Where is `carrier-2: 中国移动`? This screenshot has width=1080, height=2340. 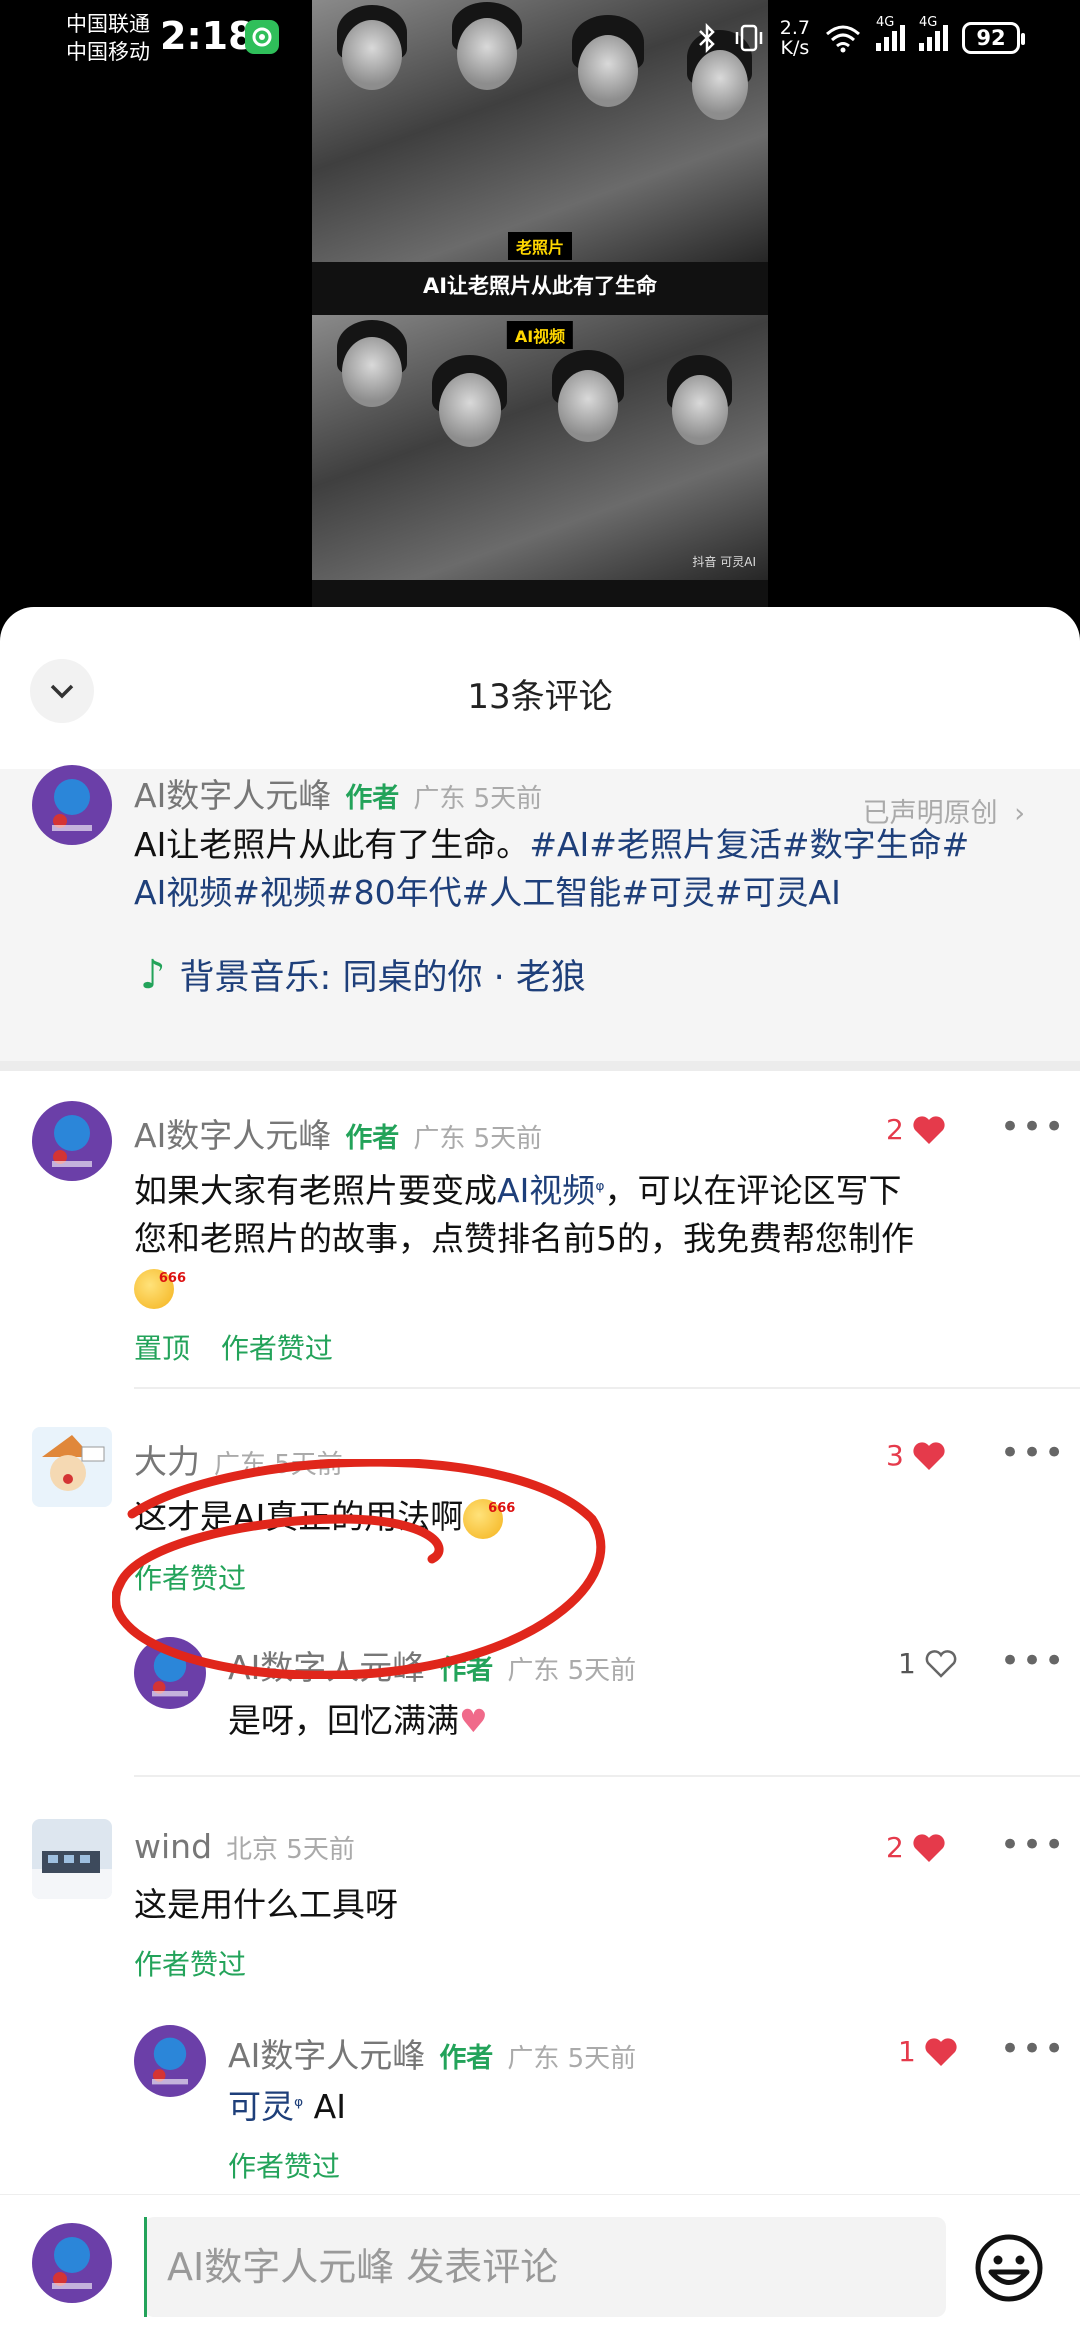 carrier-2: 中国移动 is located at coordinates (108, 52).